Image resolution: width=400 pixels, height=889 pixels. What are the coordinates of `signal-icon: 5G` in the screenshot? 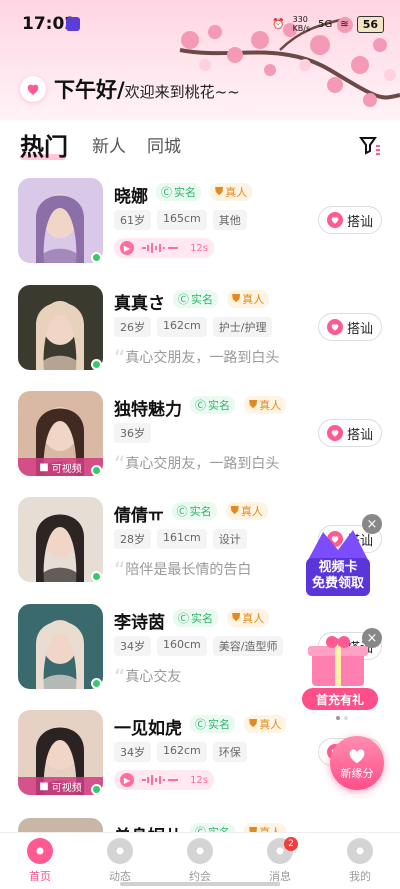 It's located at (325, 24).